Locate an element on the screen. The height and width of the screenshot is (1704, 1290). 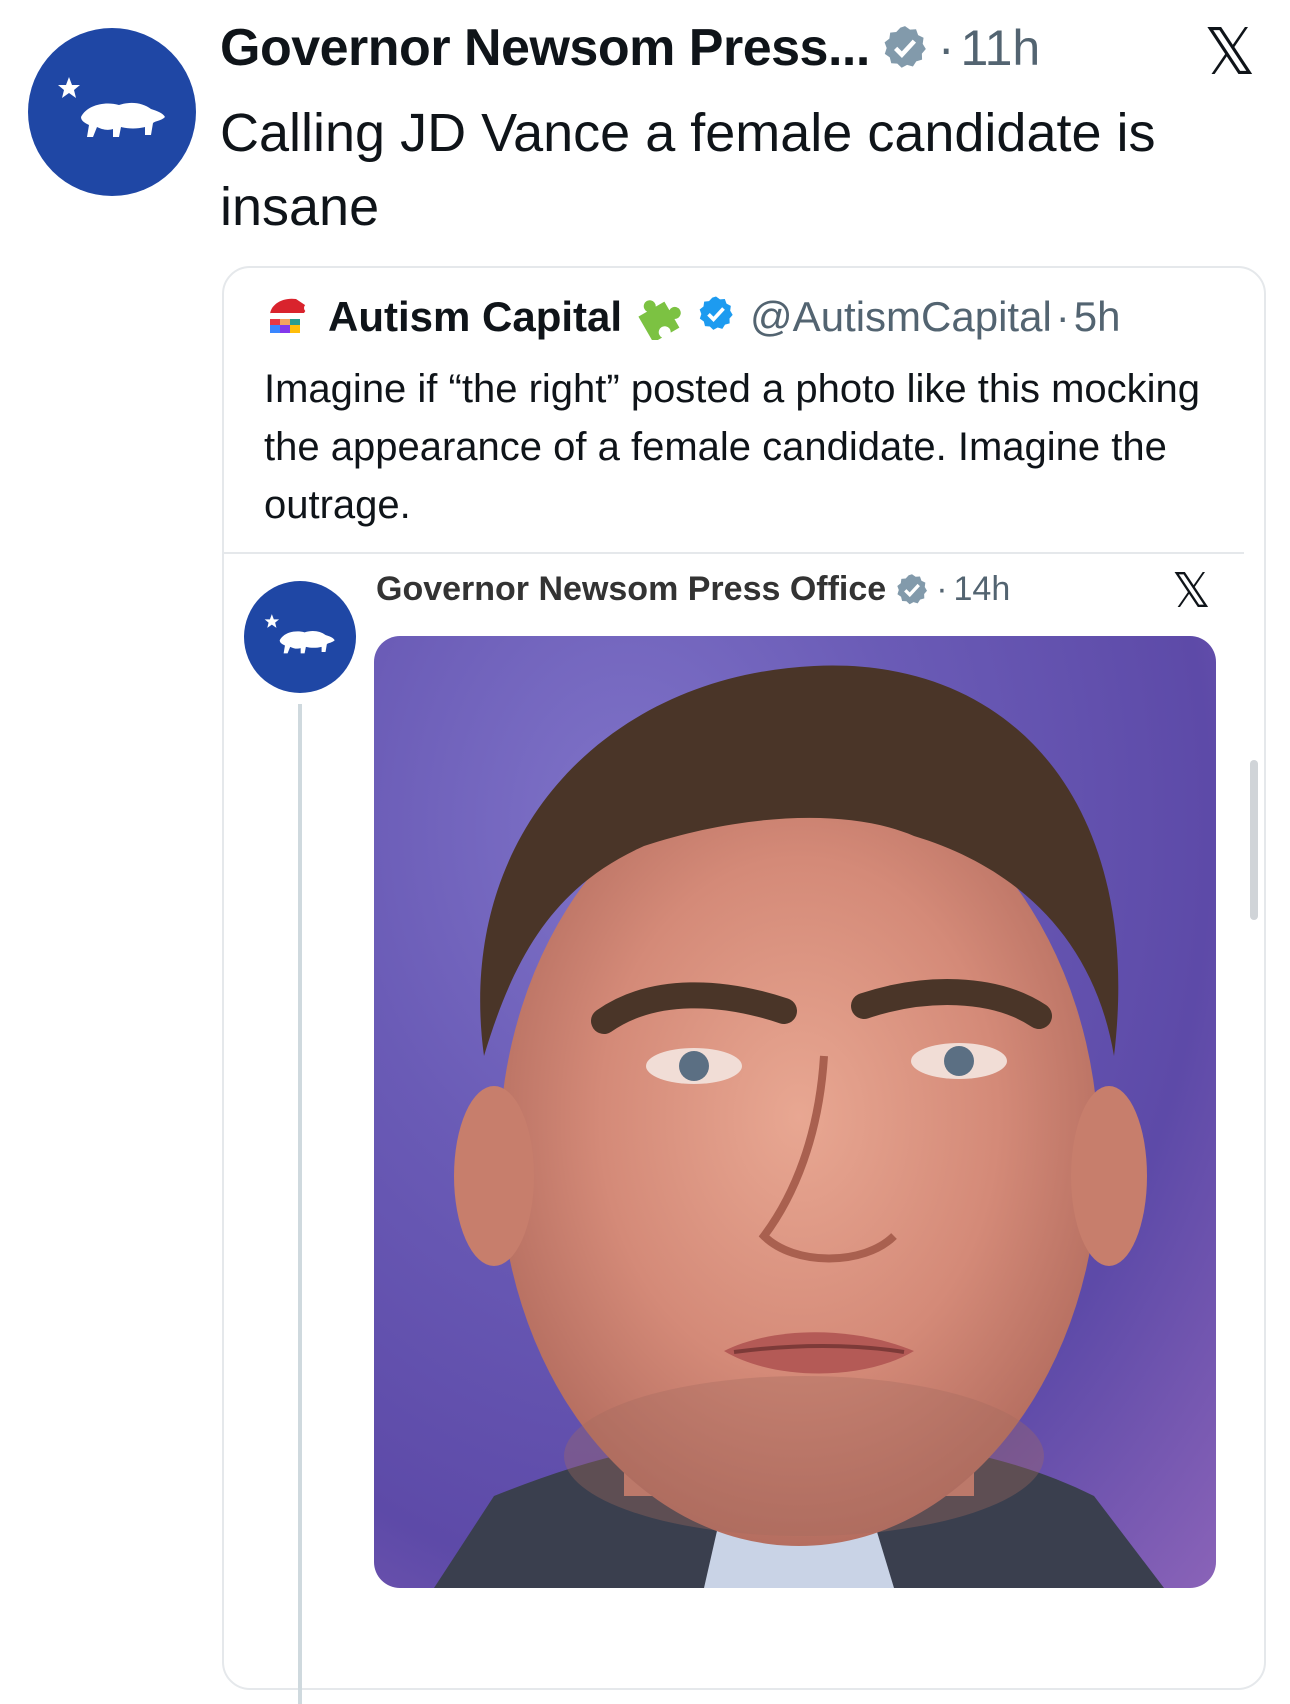
post-header: Governor Newsom Press... · 11h is located at coordinates (630, 48).